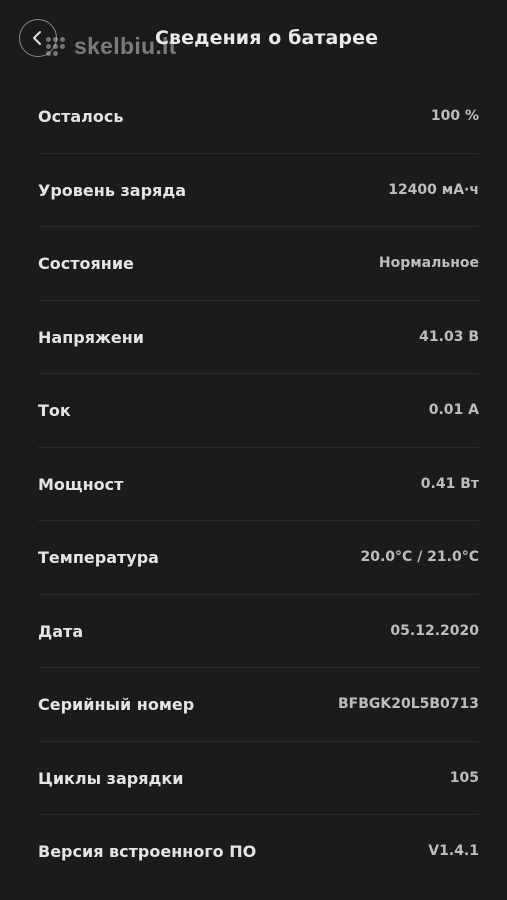 The height and width of the screenshot is (900, 507). I want to click on row-value: 41.03 В, so click(449, 336).